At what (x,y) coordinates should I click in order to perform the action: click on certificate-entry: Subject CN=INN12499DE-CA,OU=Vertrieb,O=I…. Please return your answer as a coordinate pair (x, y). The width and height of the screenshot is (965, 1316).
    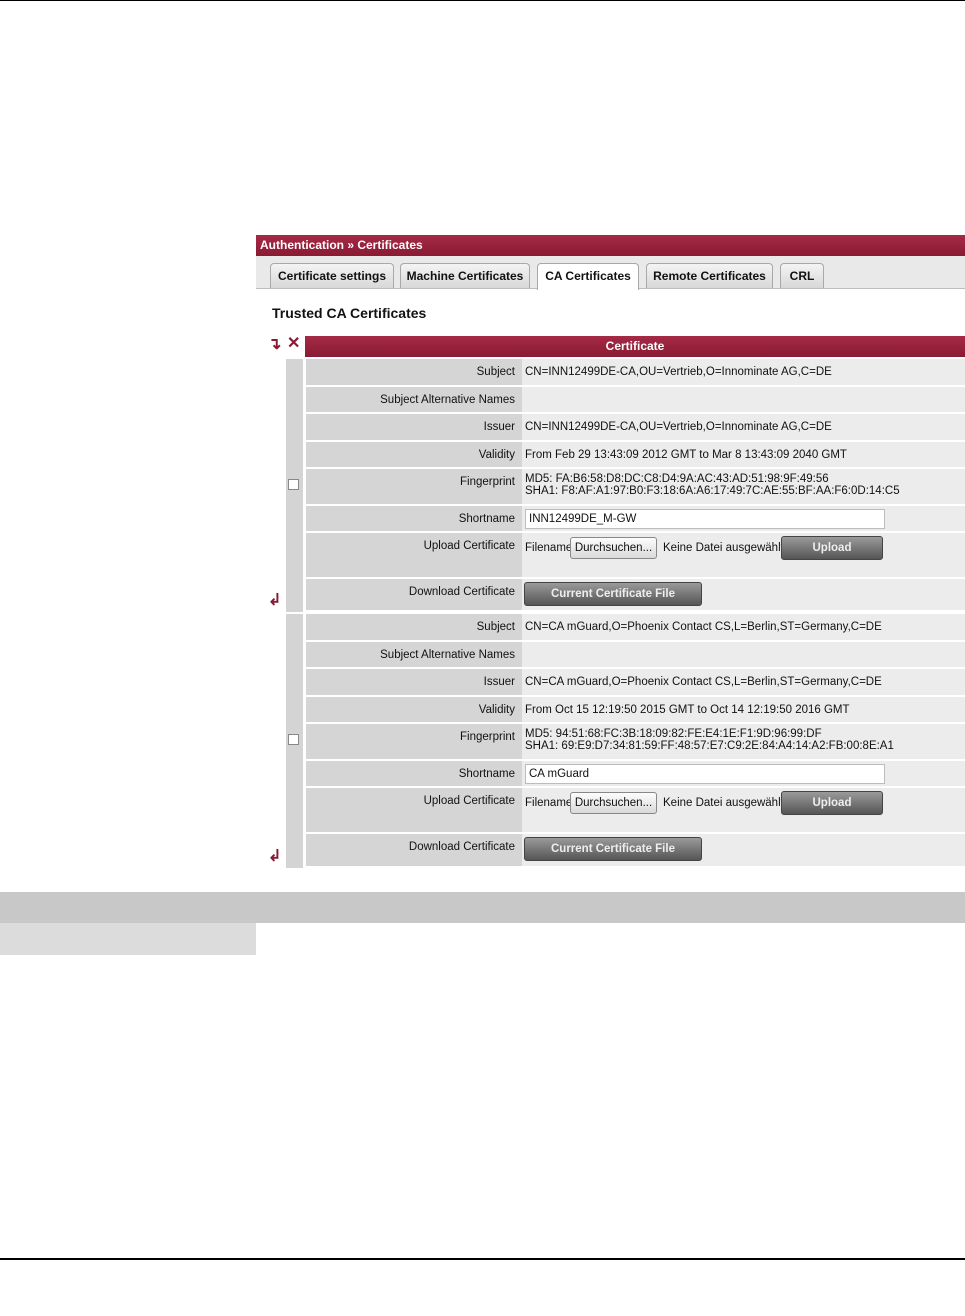
    Looking at the image, I should click on (625, 485).